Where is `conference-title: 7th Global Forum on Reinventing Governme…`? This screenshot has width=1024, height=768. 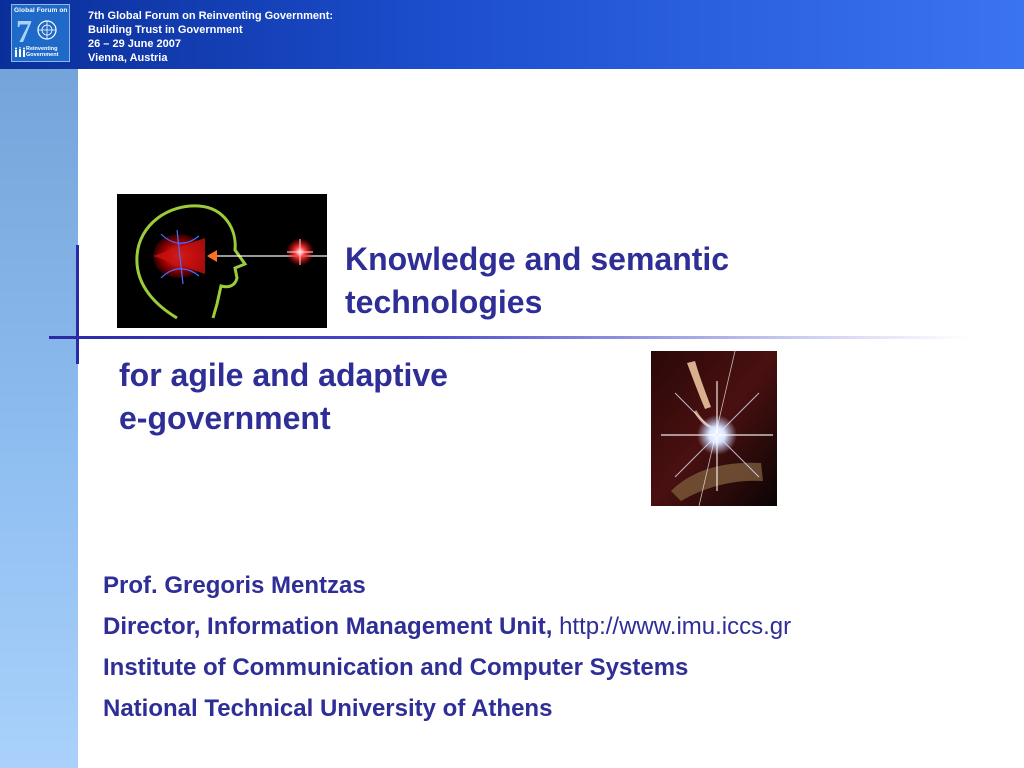
conference-title: 7th Global Forum on Reinventing Governme… is located at coordinates (211, 16).